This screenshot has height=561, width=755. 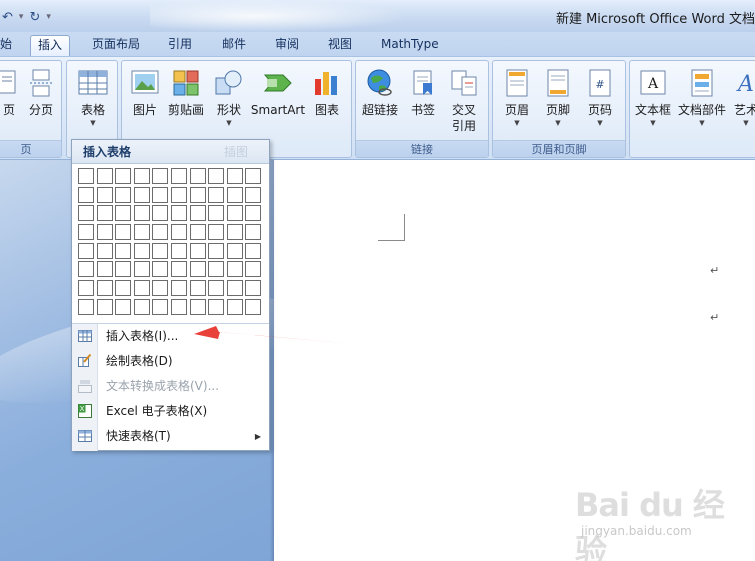 What do you see at coordinates (50, 45) in the screenshot?
I see `tab-insert: 插入` at bounding box center [50, 45].